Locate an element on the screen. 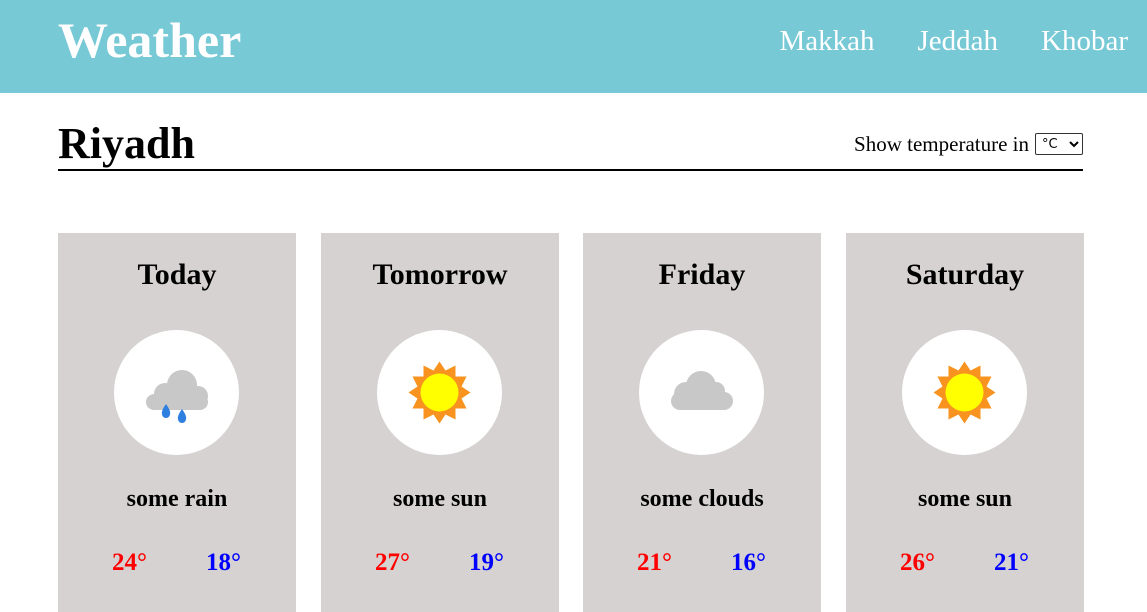  city-nav: Makkah Jeddah Khobar is located at coordinates (953, 41).